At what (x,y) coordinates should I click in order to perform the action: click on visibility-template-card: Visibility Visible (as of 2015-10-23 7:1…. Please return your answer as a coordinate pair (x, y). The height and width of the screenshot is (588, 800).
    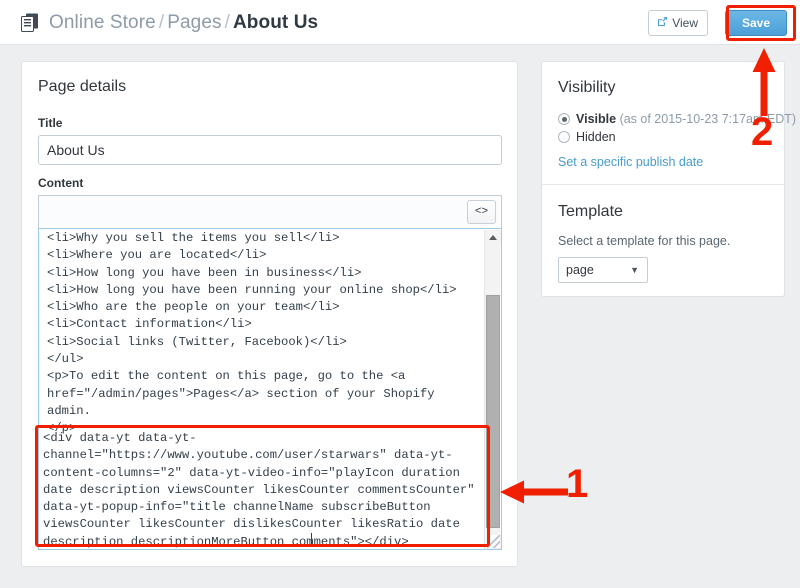
    Looking at the image, I should click on (668, 179).